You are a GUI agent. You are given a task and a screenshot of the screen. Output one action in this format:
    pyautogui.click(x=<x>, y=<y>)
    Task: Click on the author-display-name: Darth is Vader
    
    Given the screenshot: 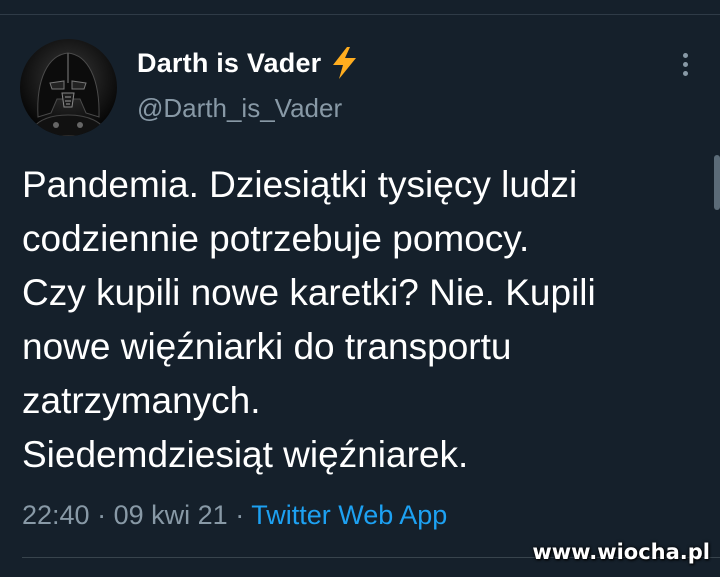 What is the action you would take?
    pyautogui.click(x=229, y=63)
    